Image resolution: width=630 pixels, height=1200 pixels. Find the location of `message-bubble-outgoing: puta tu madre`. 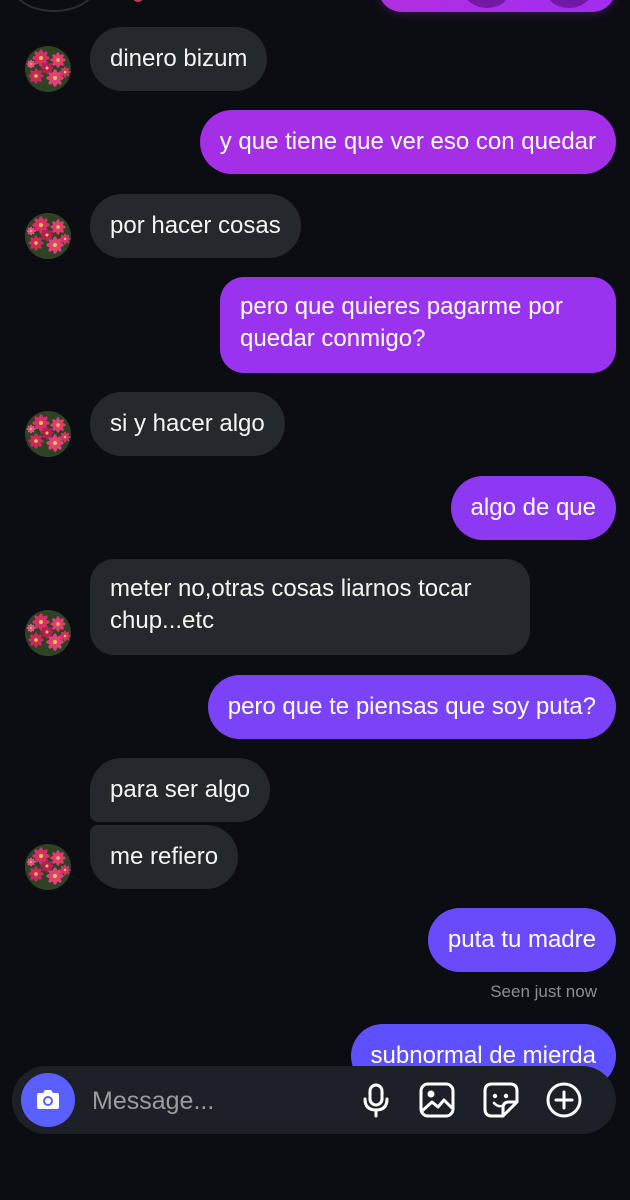

message-bubble-outgoing: puta tu madre is located at coordinates (521, 940).